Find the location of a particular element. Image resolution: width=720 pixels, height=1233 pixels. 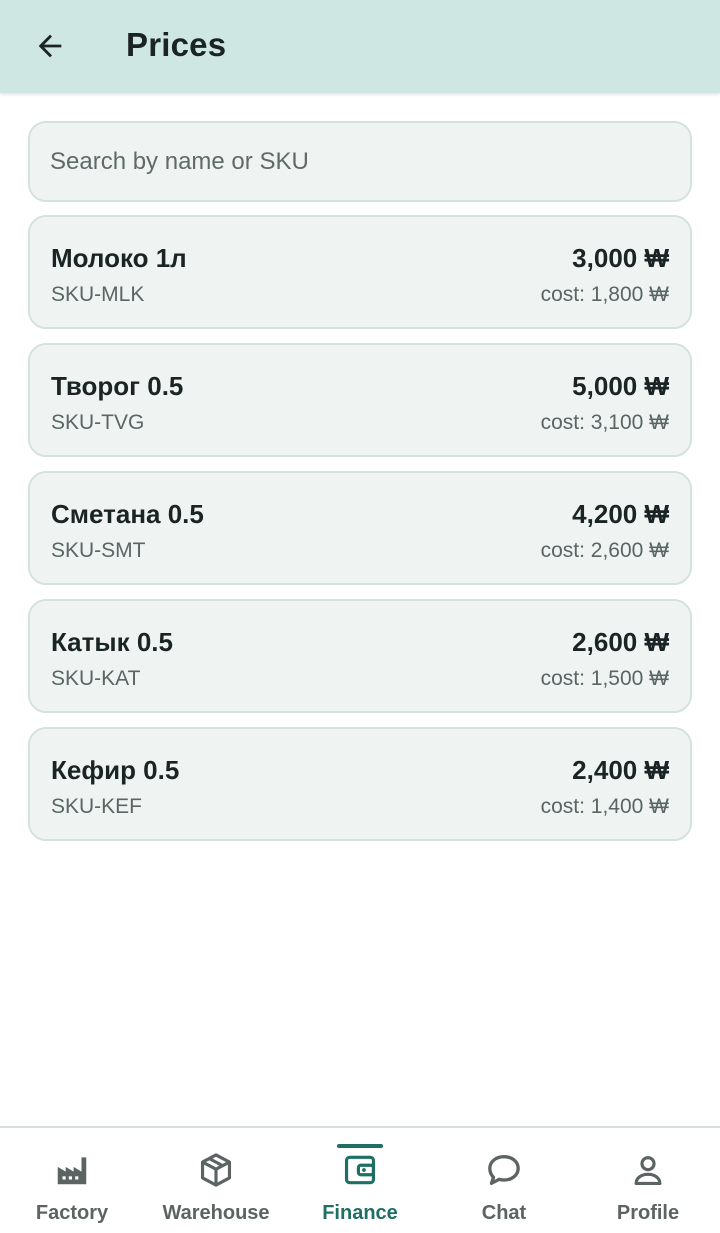

product-sku: SKU-MLK is located at coordinates (98, 294).